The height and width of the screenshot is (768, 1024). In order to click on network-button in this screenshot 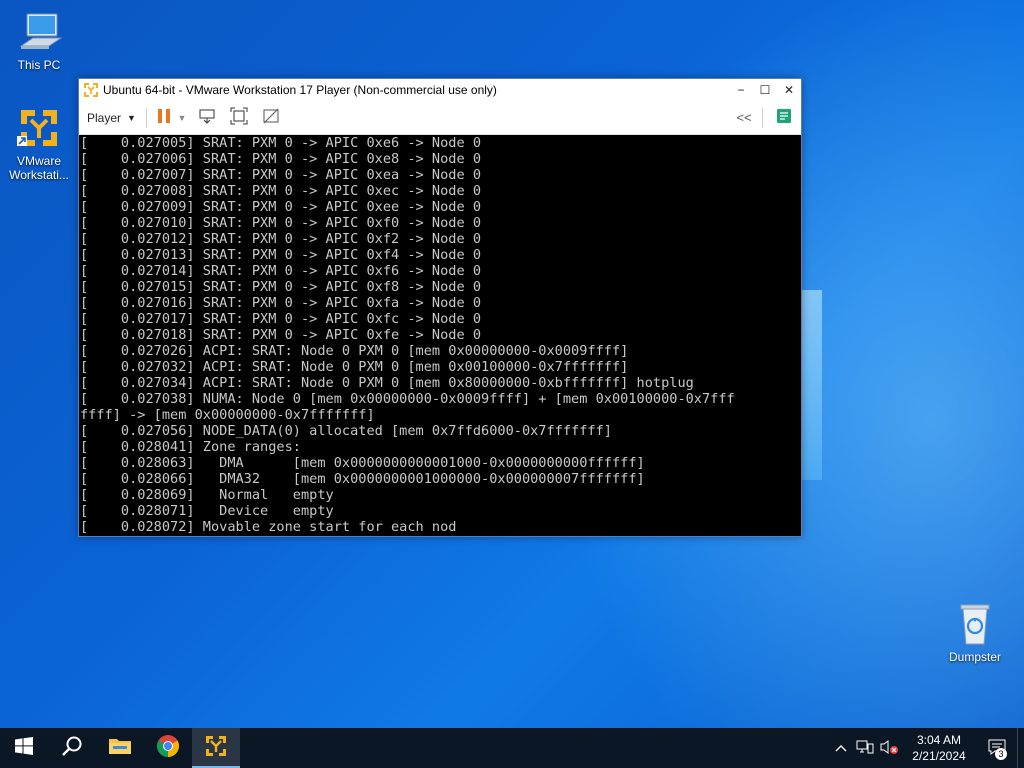, I will do `click(865, 748)`.